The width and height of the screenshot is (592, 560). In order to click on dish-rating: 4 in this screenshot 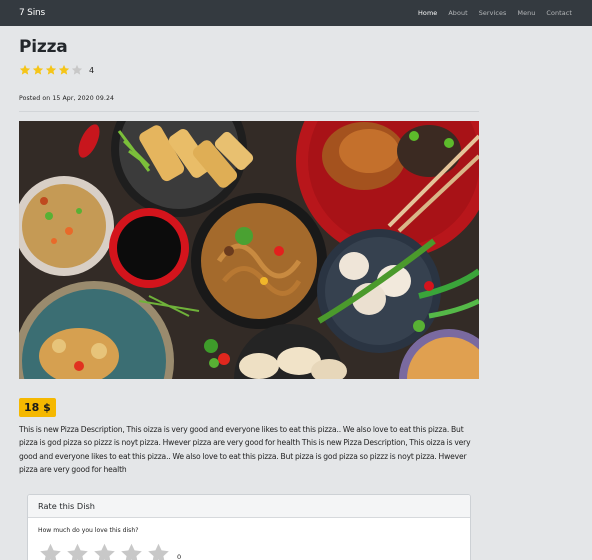, I will do `click(56, 70)`.